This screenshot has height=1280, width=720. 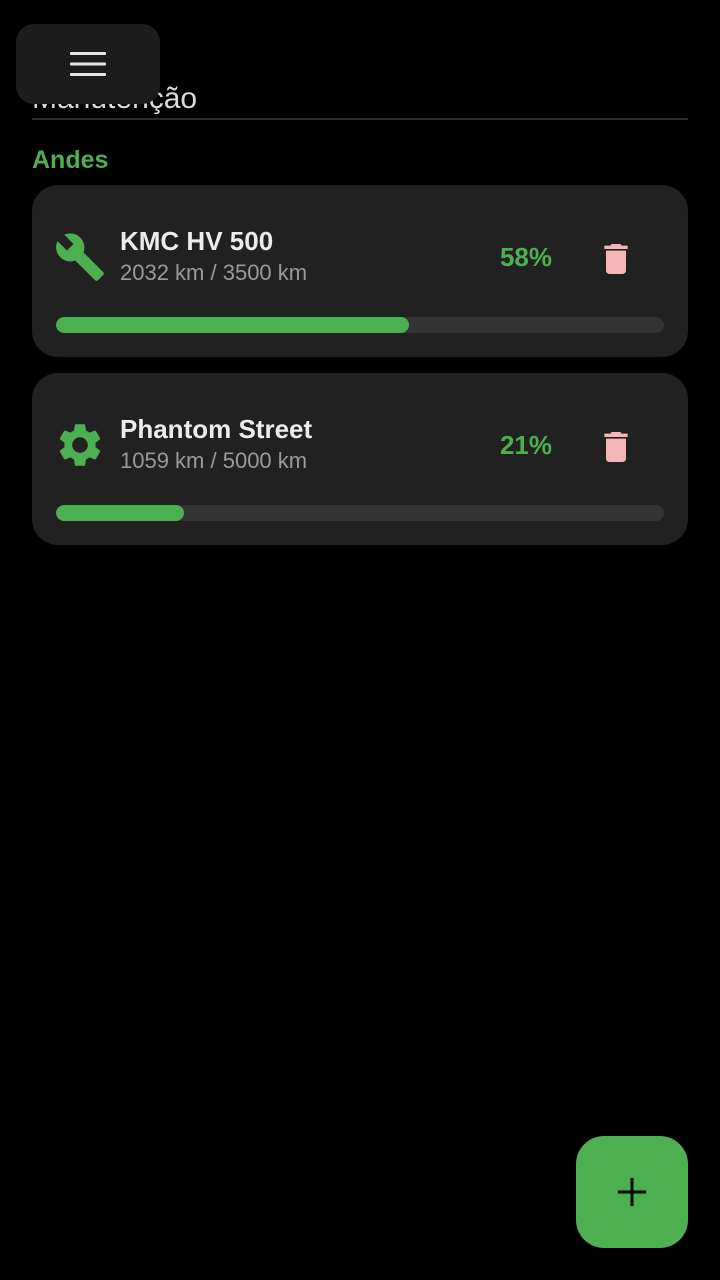 I want to click on wrench-icon, so click(x=80, y=257).